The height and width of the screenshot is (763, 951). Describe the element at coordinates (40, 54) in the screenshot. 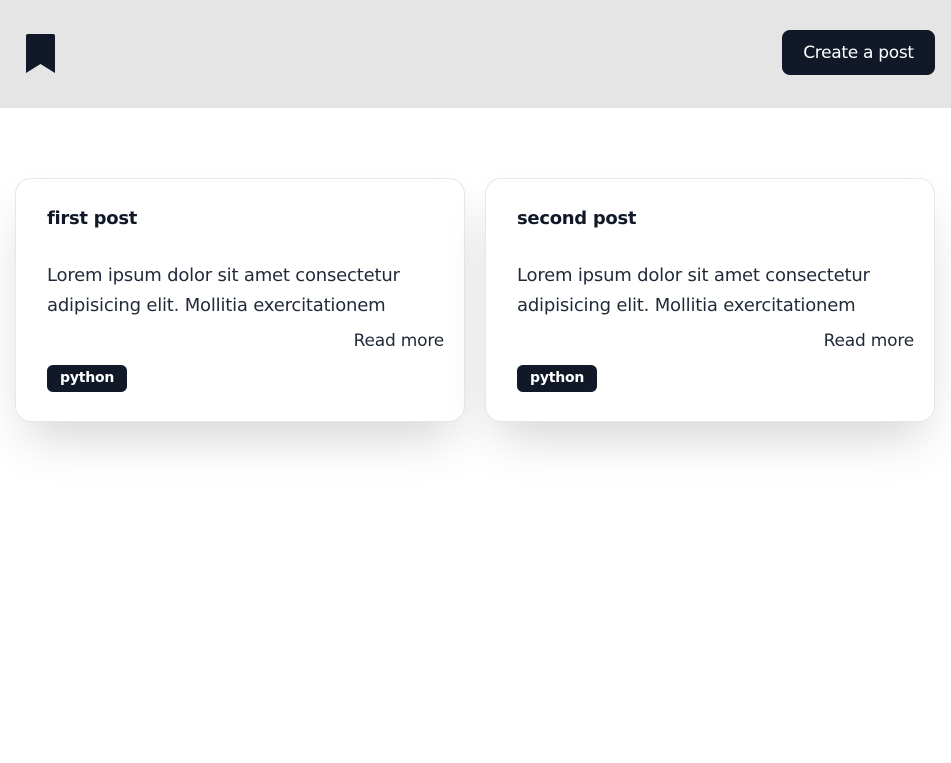

I see `bookmark-icon` at that location.